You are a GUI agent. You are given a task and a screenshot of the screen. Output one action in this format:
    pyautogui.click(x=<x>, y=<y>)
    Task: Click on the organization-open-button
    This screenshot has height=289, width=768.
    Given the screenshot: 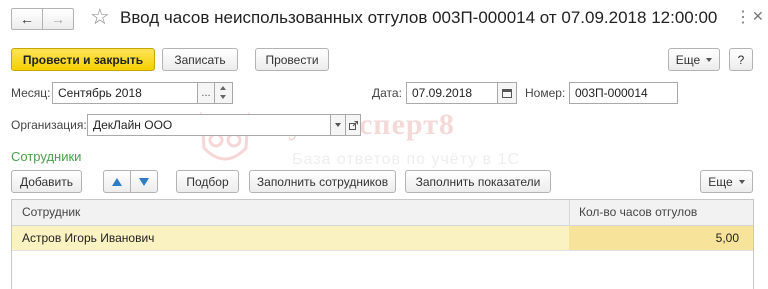 What is the action you would take?
    pyautogui.click(x=353, y=125)
    